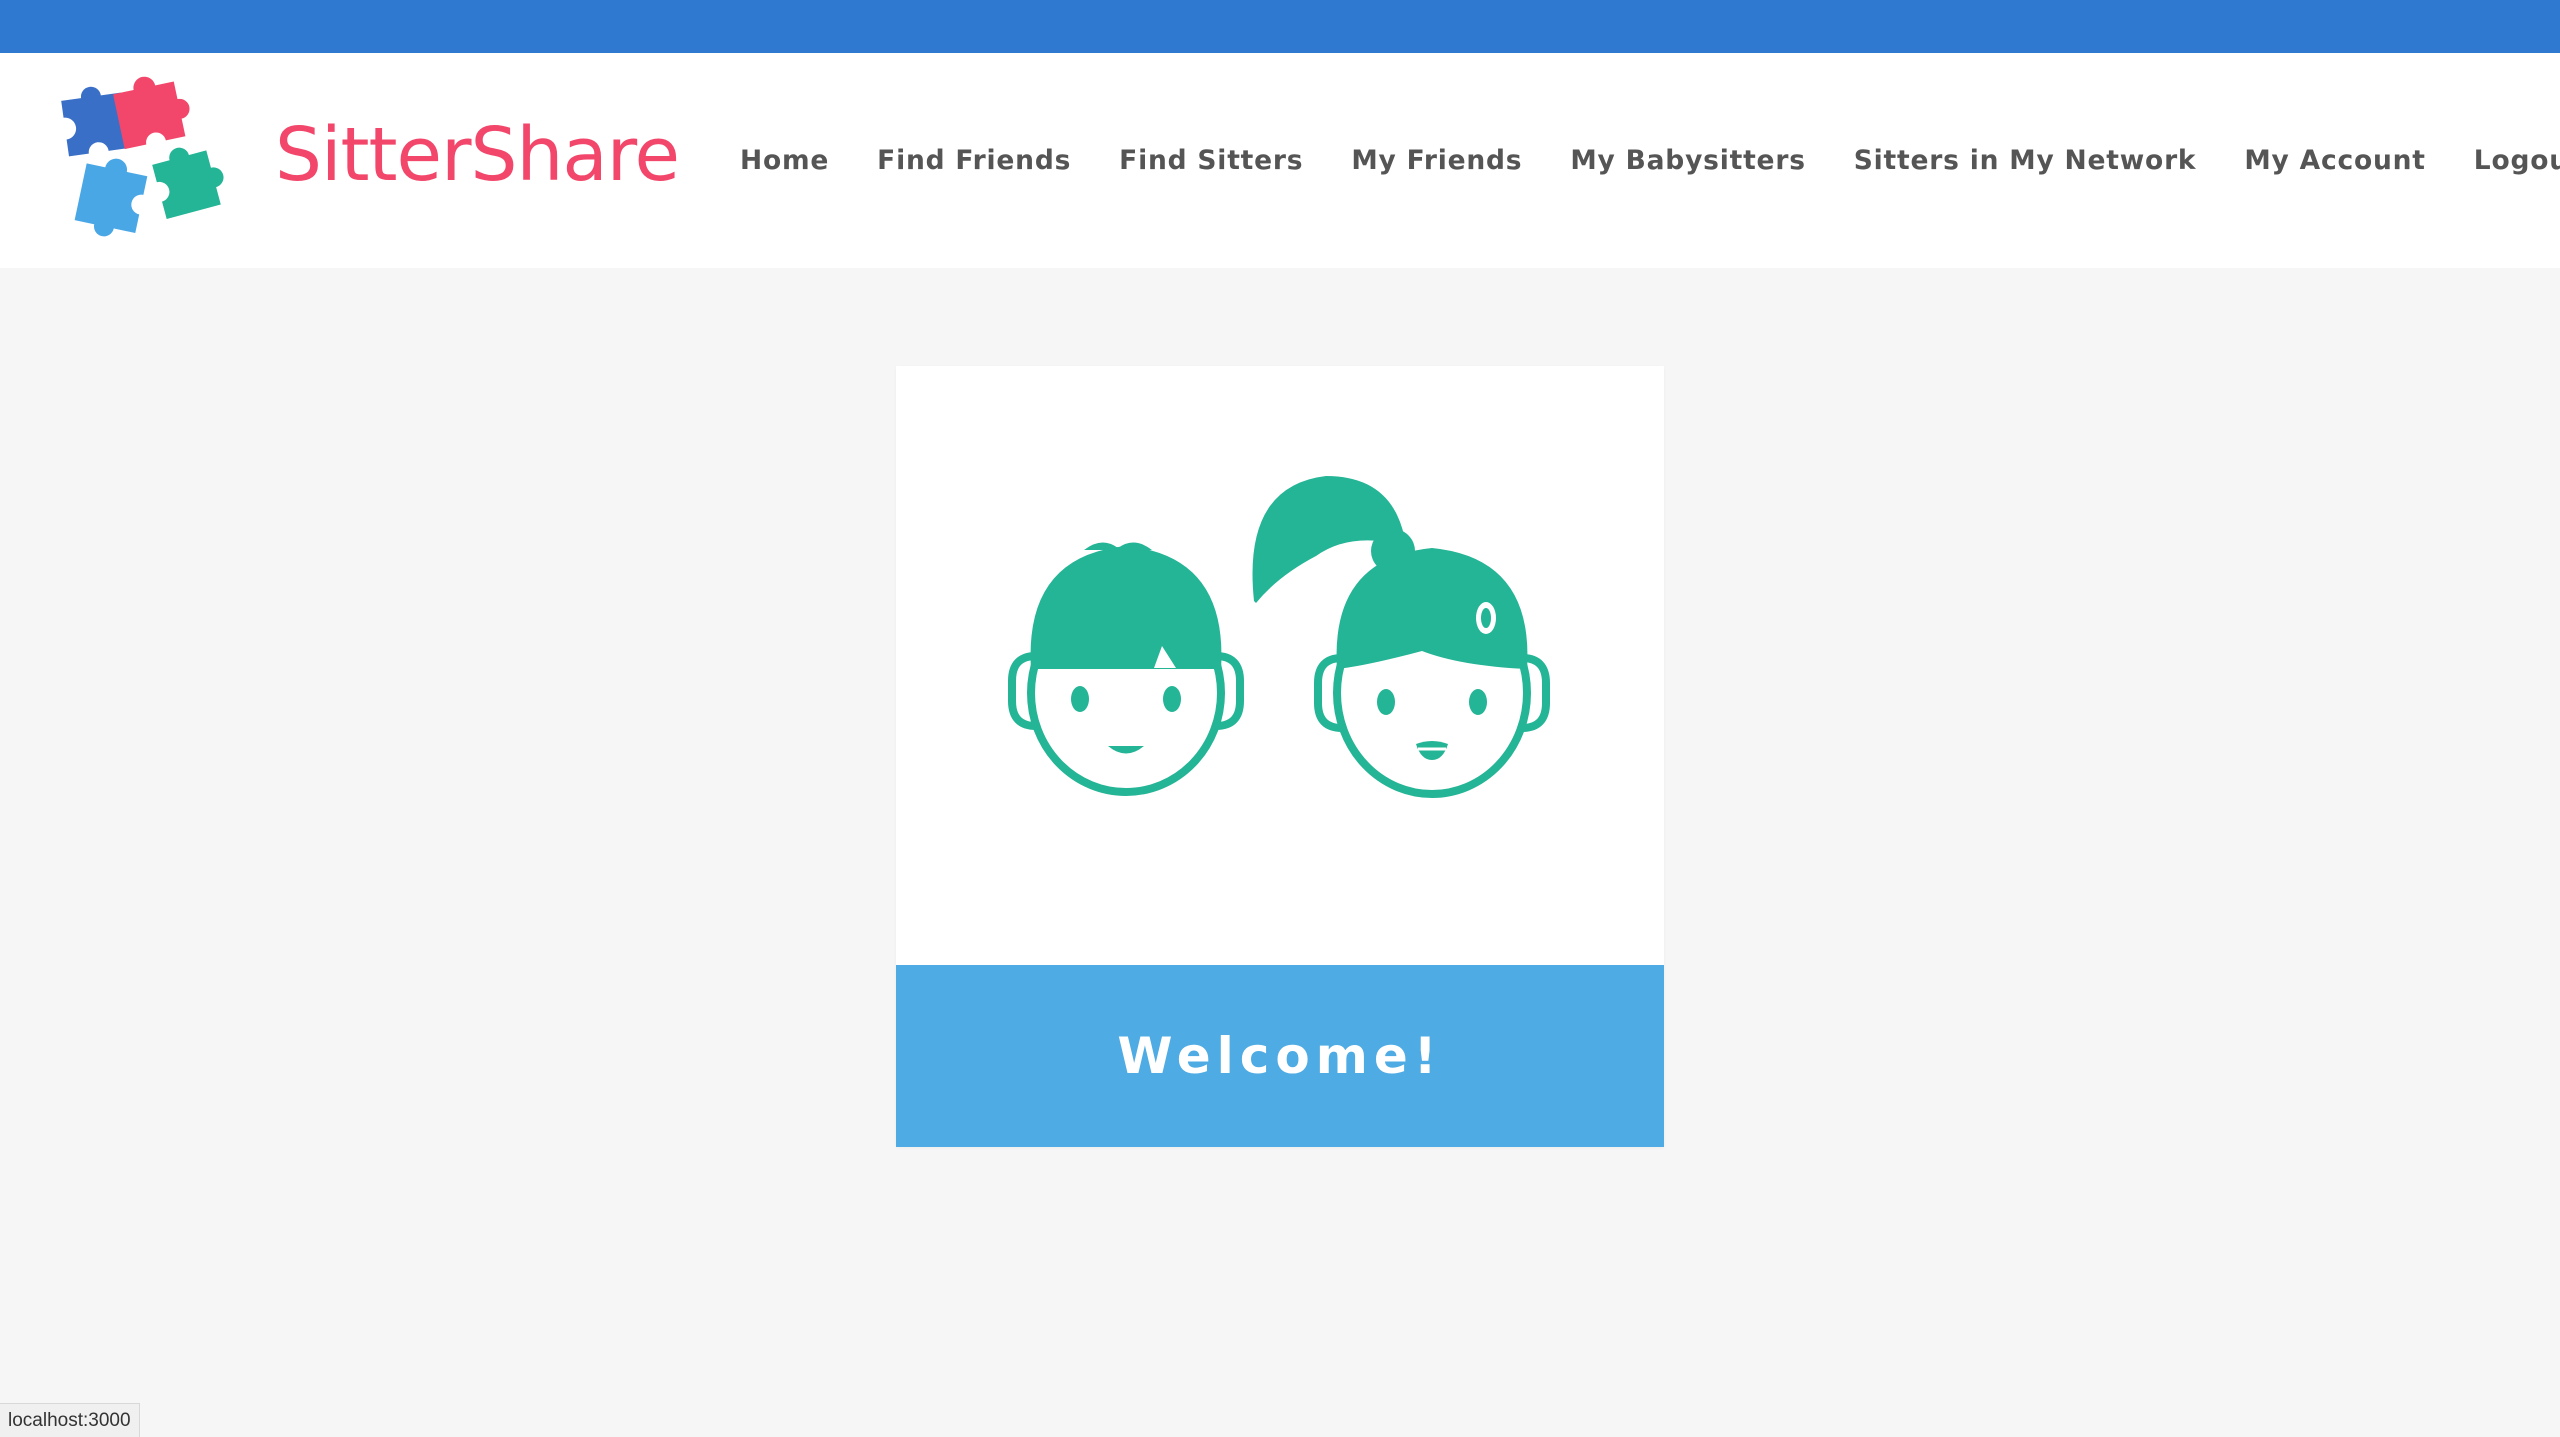 This screenshot has height=1437, width=2560. I want to click on nav-item-logout: Logout, so click(2517, 160).